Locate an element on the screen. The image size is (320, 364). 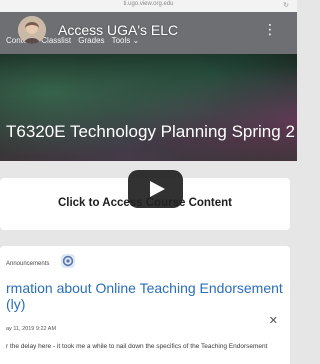
course-title: T6320E Technology Planning Spring 2 is located at coordinates (150, 131).